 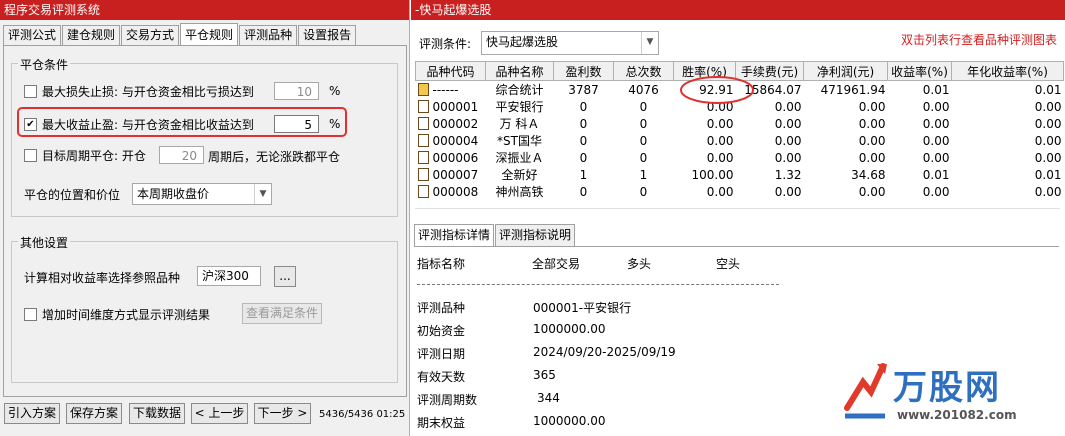 What do you see at coordinates (788, 174) in the screenshot?
I see `row-fee: 1.32` at bounding box center [788, 174].